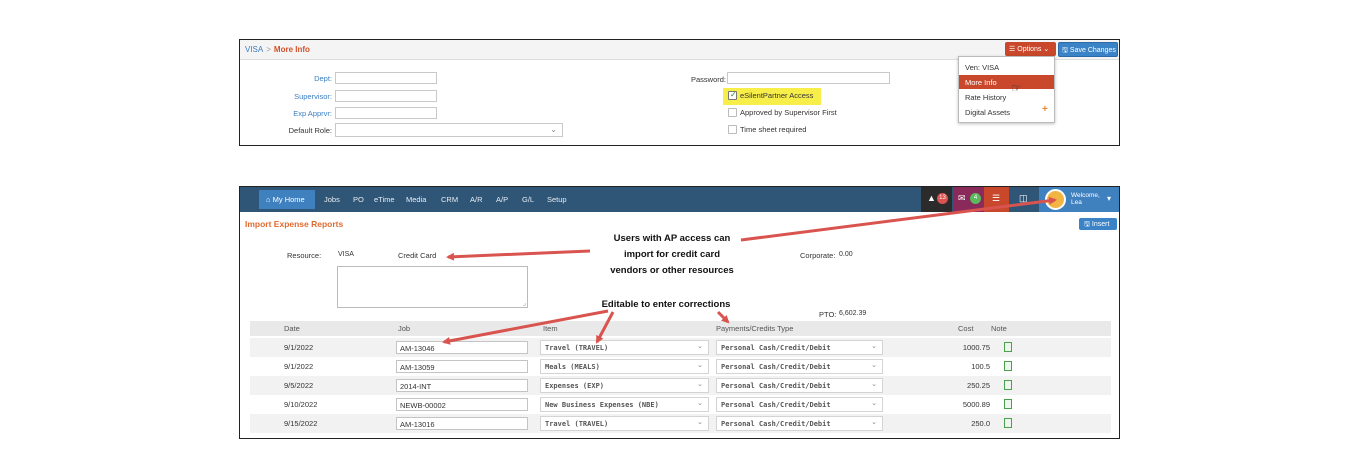  What do you see at coordinates (432, 287) in the screenshot?
I see `notes-textarea: ⌟` at bounding box center [432, 287].